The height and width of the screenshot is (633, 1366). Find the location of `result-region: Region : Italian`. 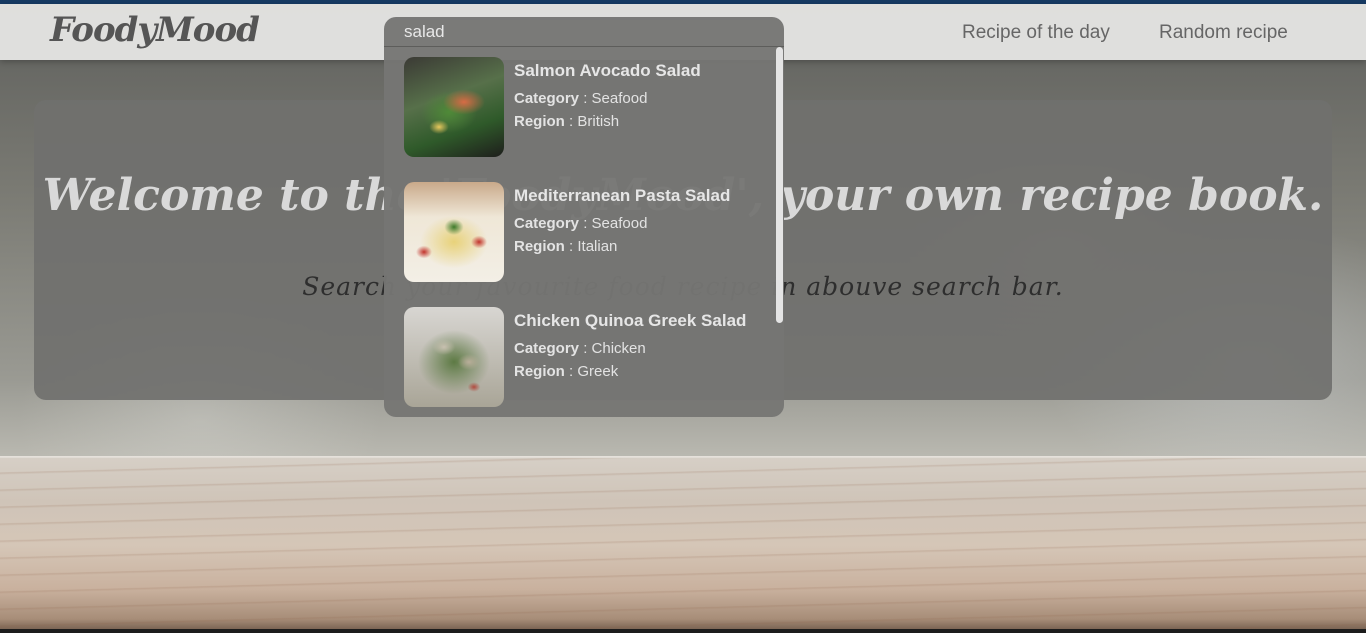

result-region: Region : Italian is located at coordinates (566, 246).